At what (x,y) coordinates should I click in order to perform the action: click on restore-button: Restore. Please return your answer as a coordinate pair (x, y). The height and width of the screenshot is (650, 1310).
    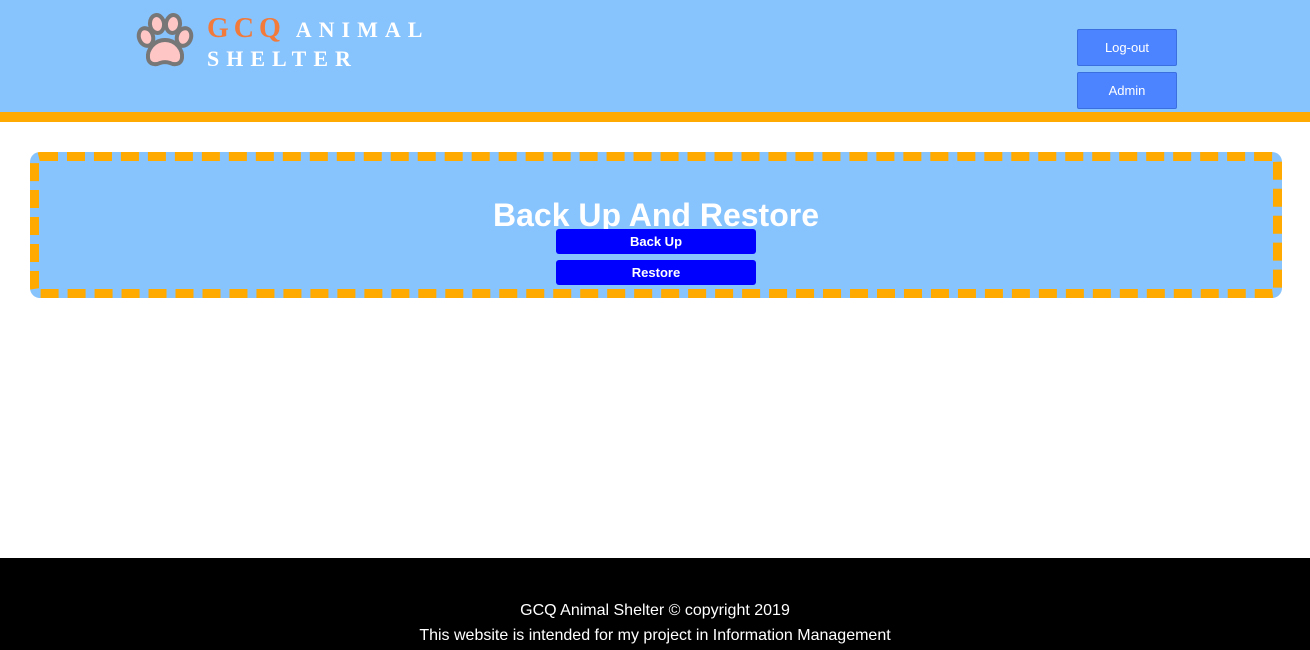
    Looking at the image, I should click on (656, 272).